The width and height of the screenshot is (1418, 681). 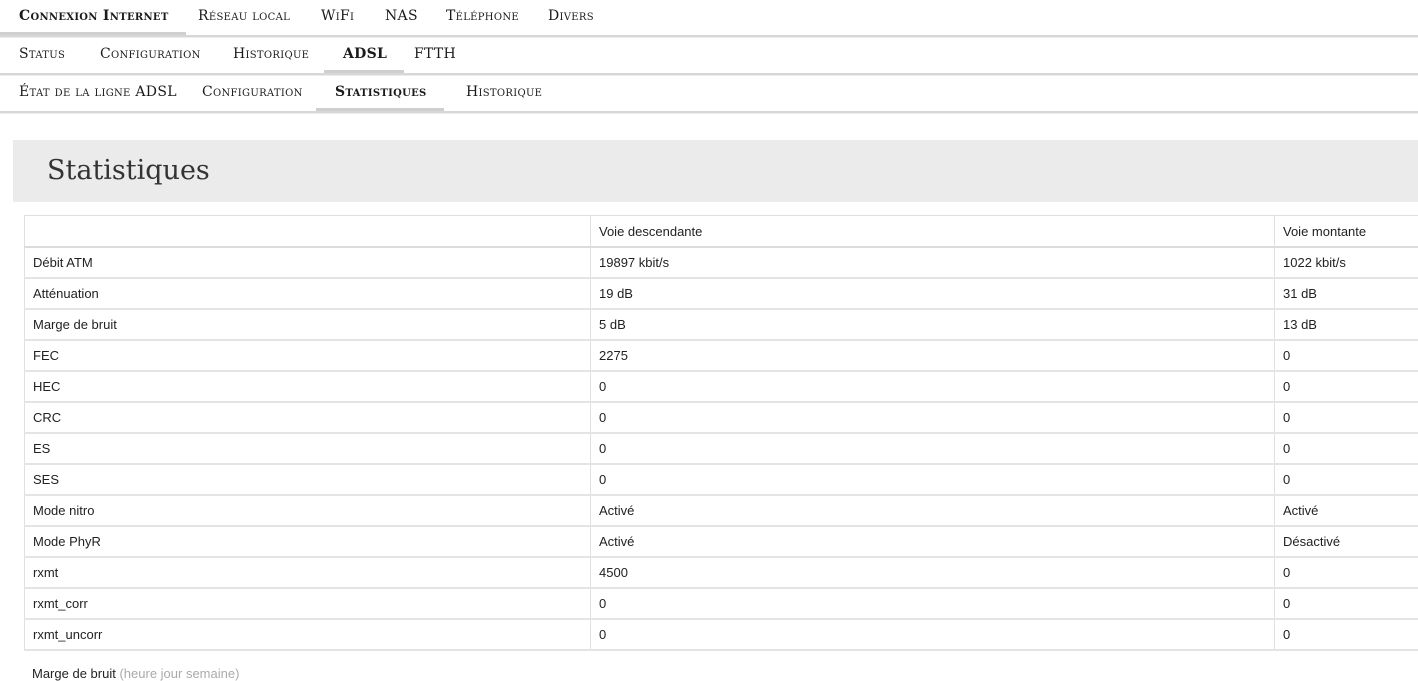 What do you see at coordinates (308, 386) in the screenshot?
I see `row-label: HEC` at bounding box center [308, 386].